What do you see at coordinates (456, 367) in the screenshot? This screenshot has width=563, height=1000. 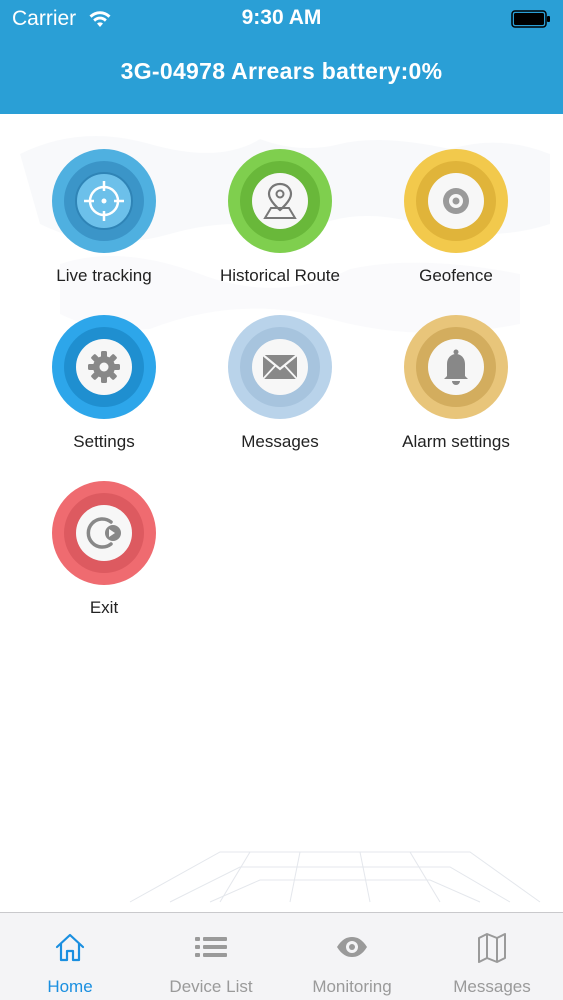 I see `bell-icon` at bounding box center [456, 367].